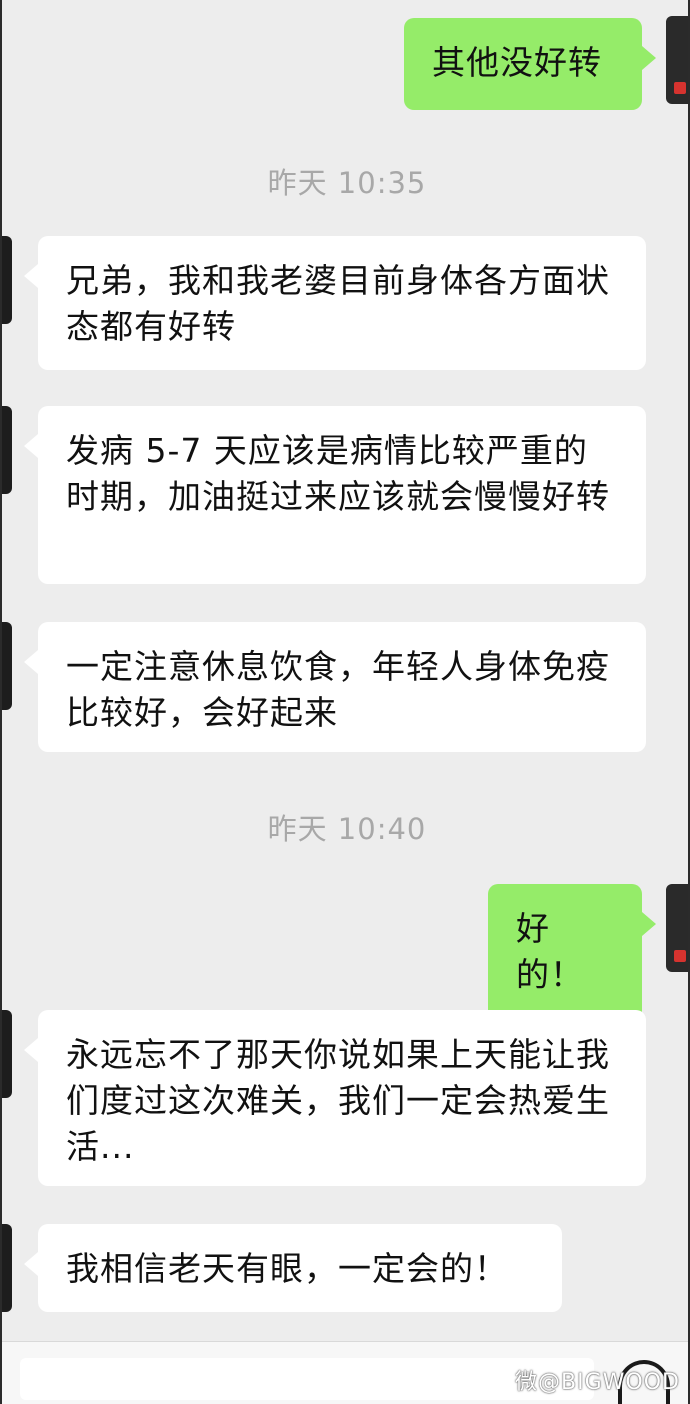 Image resolution: width=690 pixels, height=1404 pixels. I want to click on message-bubble-outgoing: 好的！, so click(572, 953).